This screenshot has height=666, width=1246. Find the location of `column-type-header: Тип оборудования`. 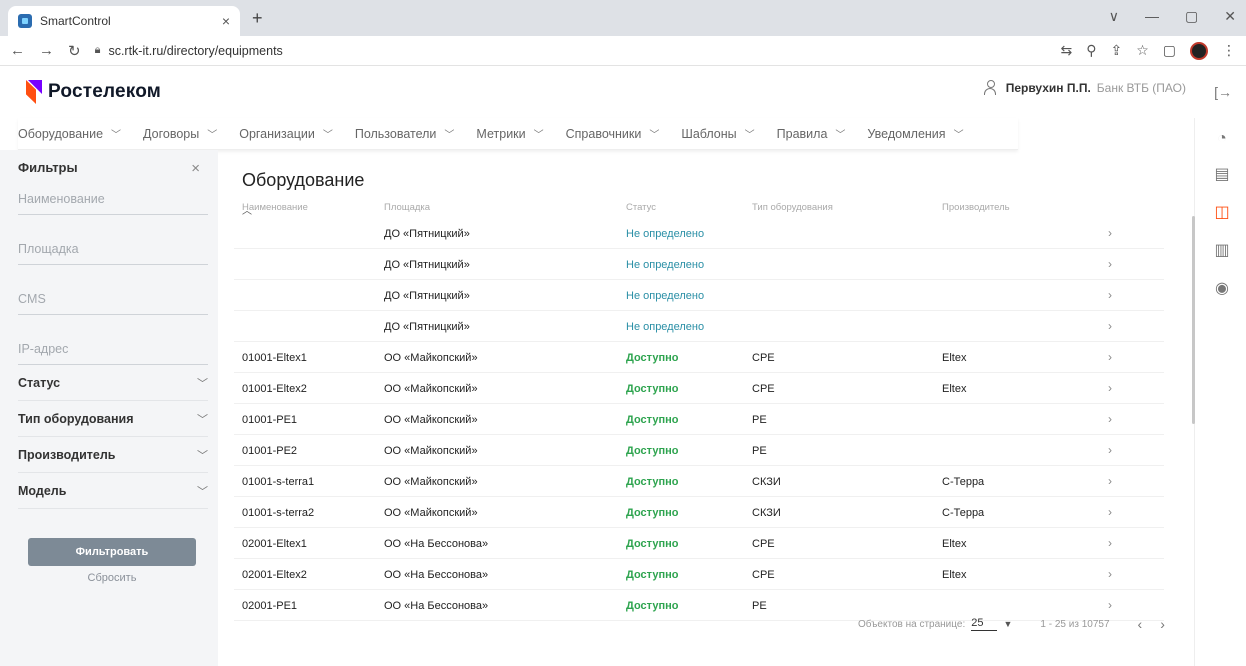

column-type-header: Тип оборудования is located at coordinates (792, 207).